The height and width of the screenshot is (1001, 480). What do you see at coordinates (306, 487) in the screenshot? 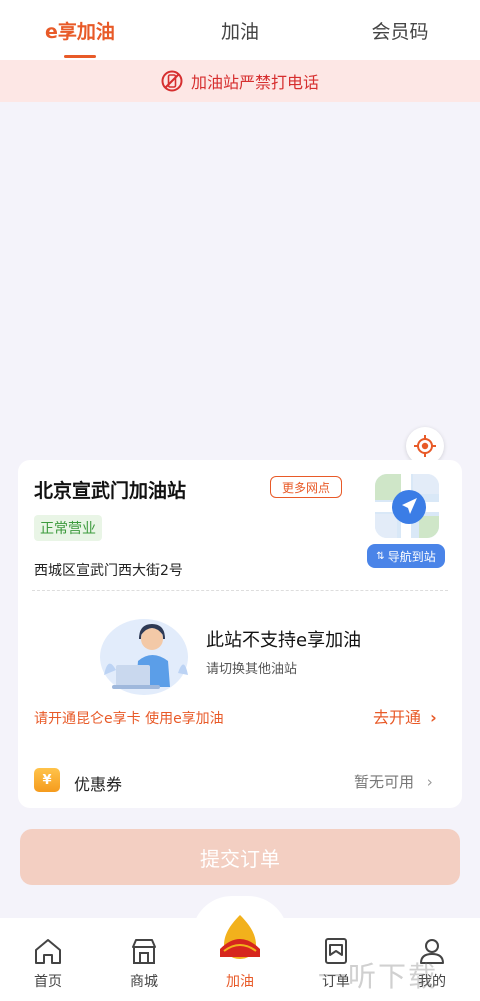
I see `more-stations-button: 更多网点` at bounding box center [306, 487].